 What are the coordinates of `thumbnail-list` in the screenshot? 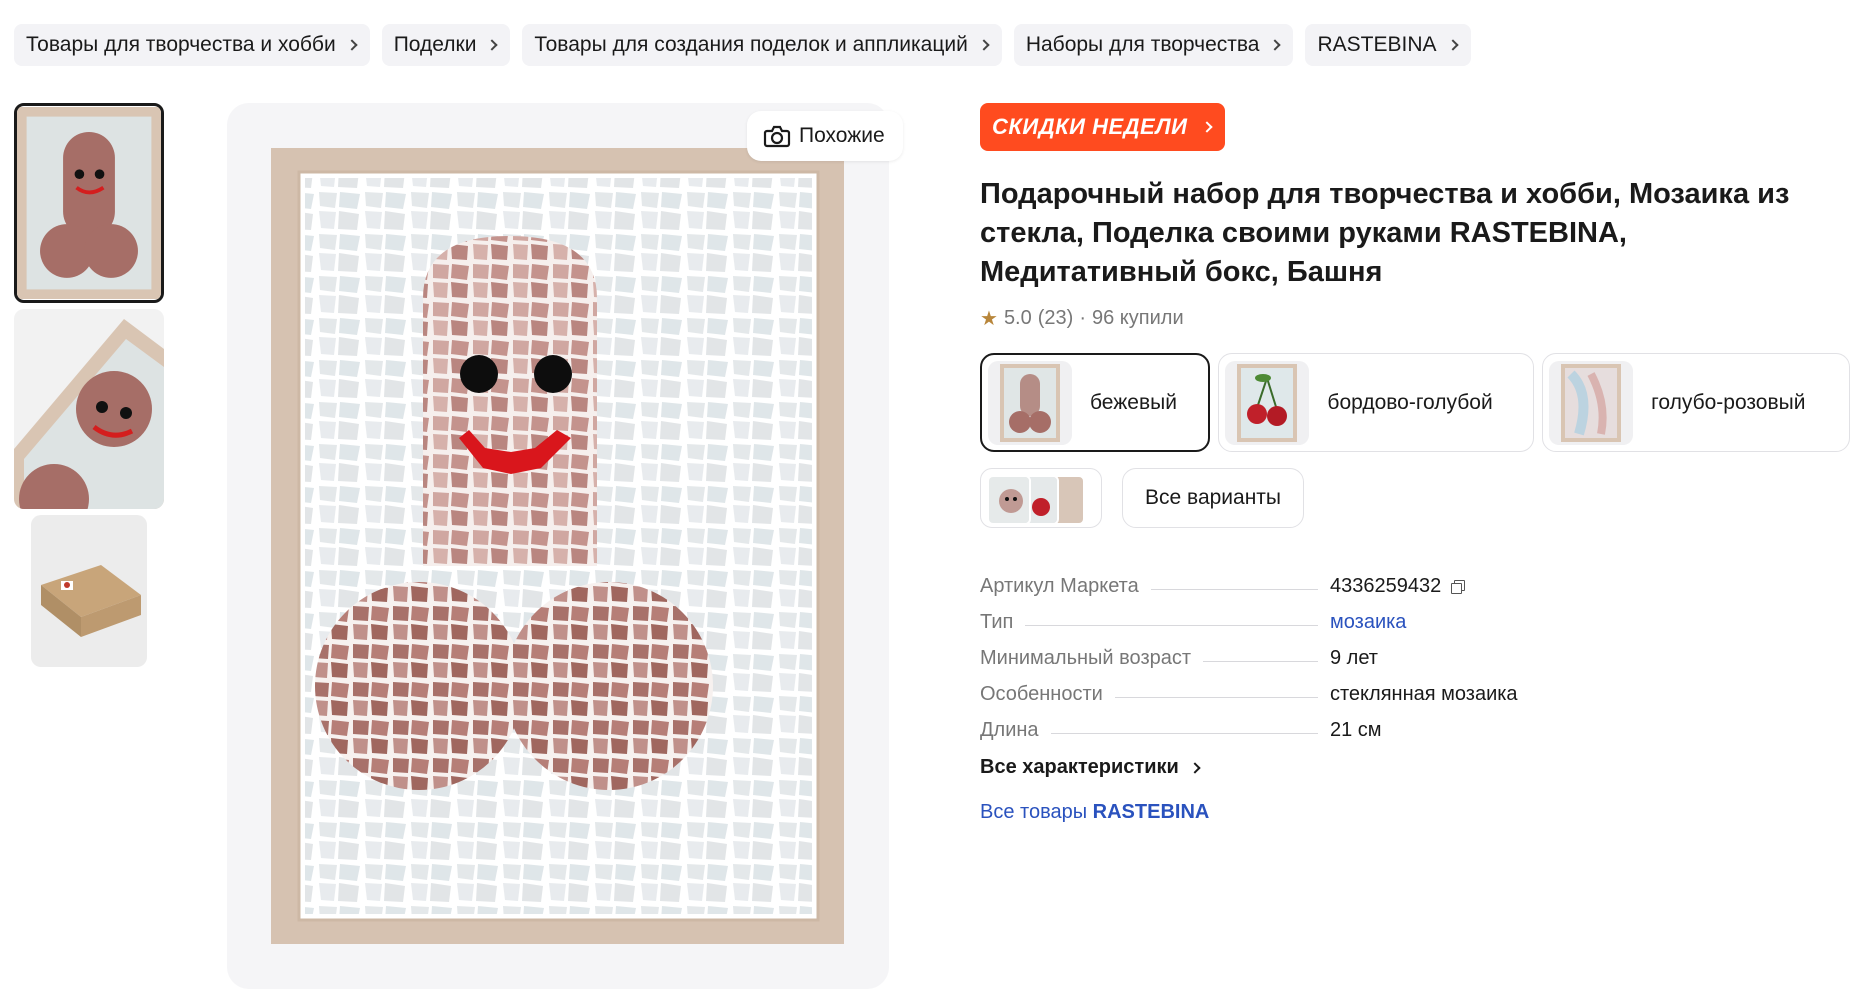 It's located at (89, 388).